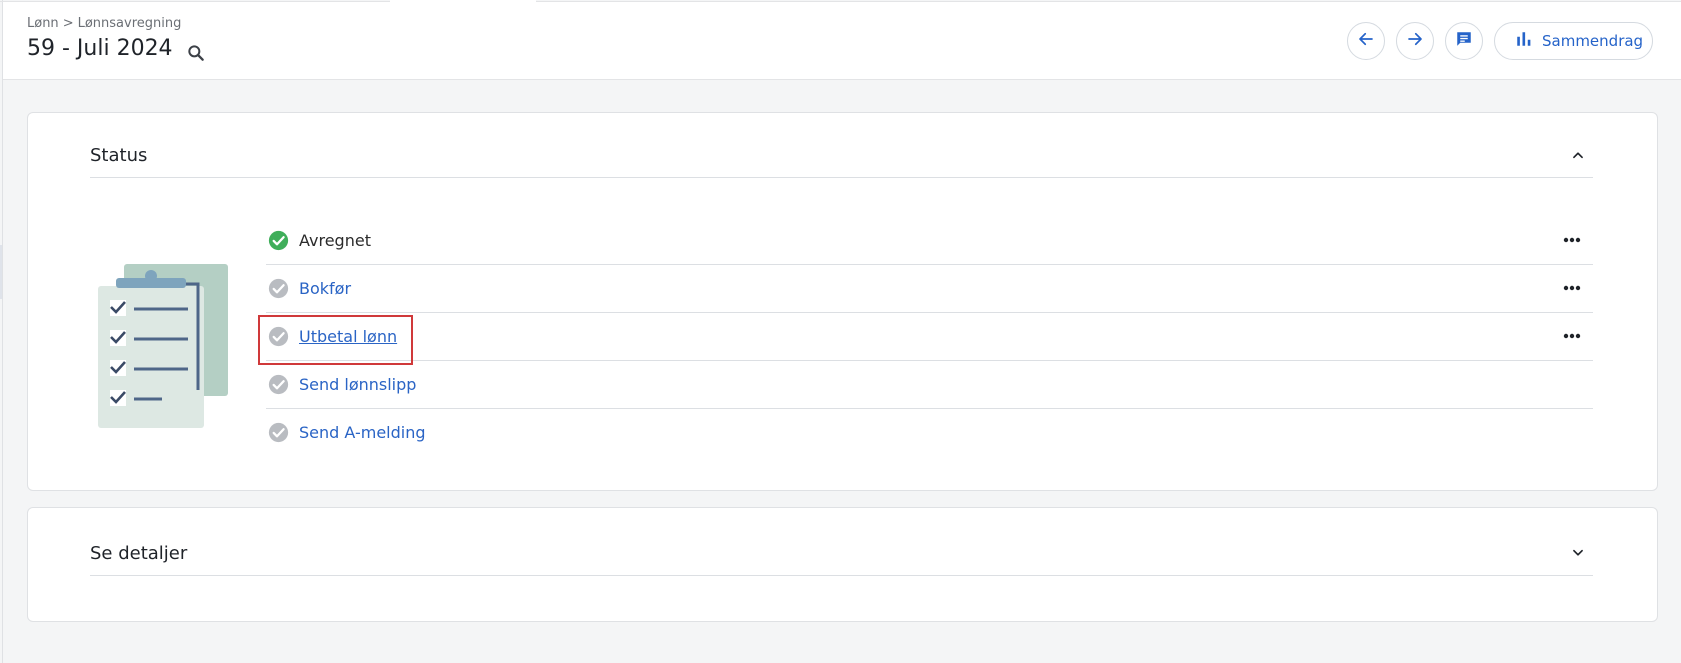 This screenshot has height=663, width=1681. I want to click on status-item-label: Send lønnslipp, so click(357, 384).